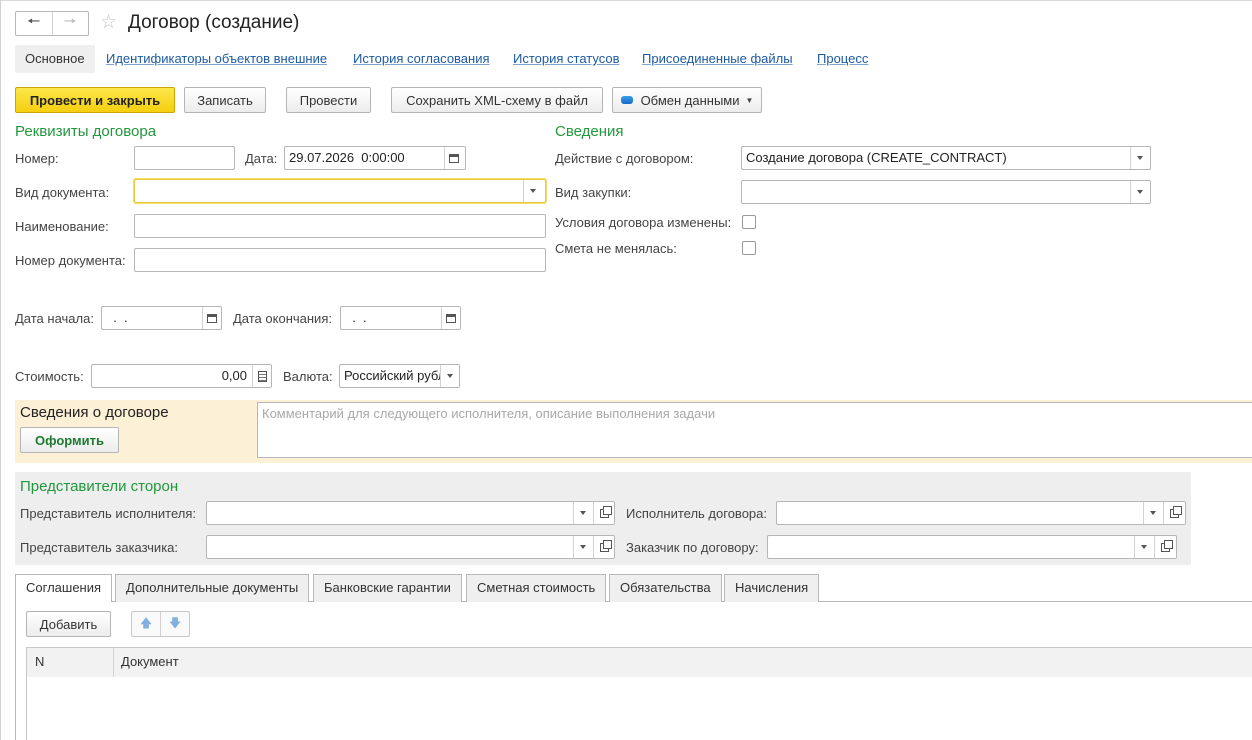 The image size is (1252, 740). What do you see at coordinates (55, 59) in the screenshot?
I see `tab-main: Основное` at bounding box center [55, 59].